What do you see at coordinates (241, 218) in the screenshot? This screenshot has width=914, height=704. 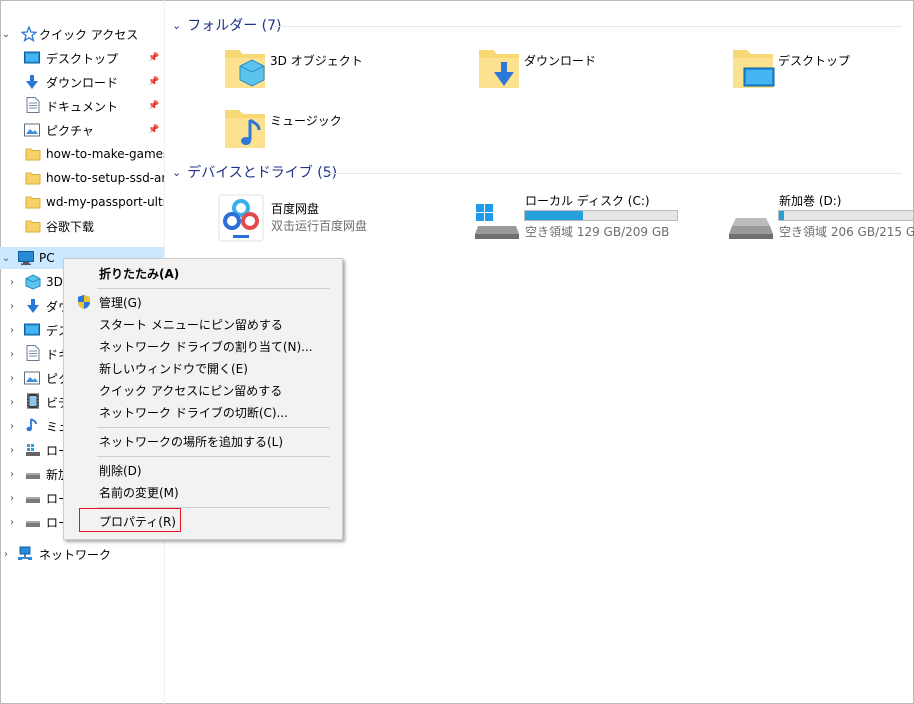 I see `baidu-netdisk-icon` at bounding box center [241, 218].